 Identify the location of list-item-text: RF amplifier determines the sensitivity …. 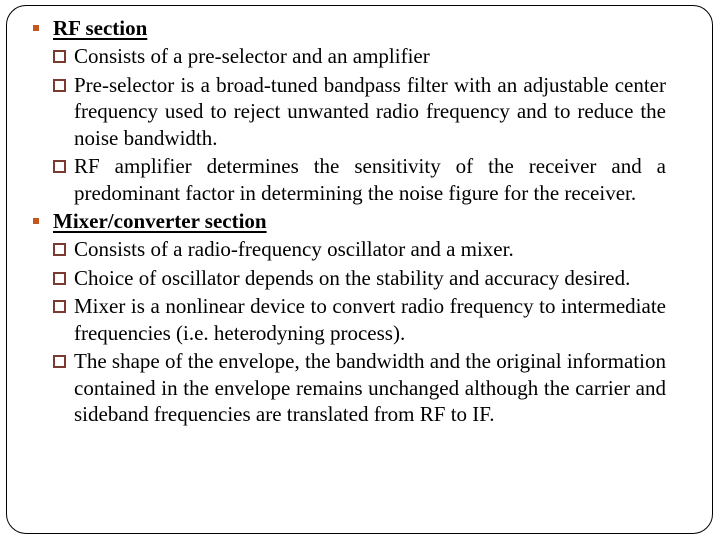
(370, 179).